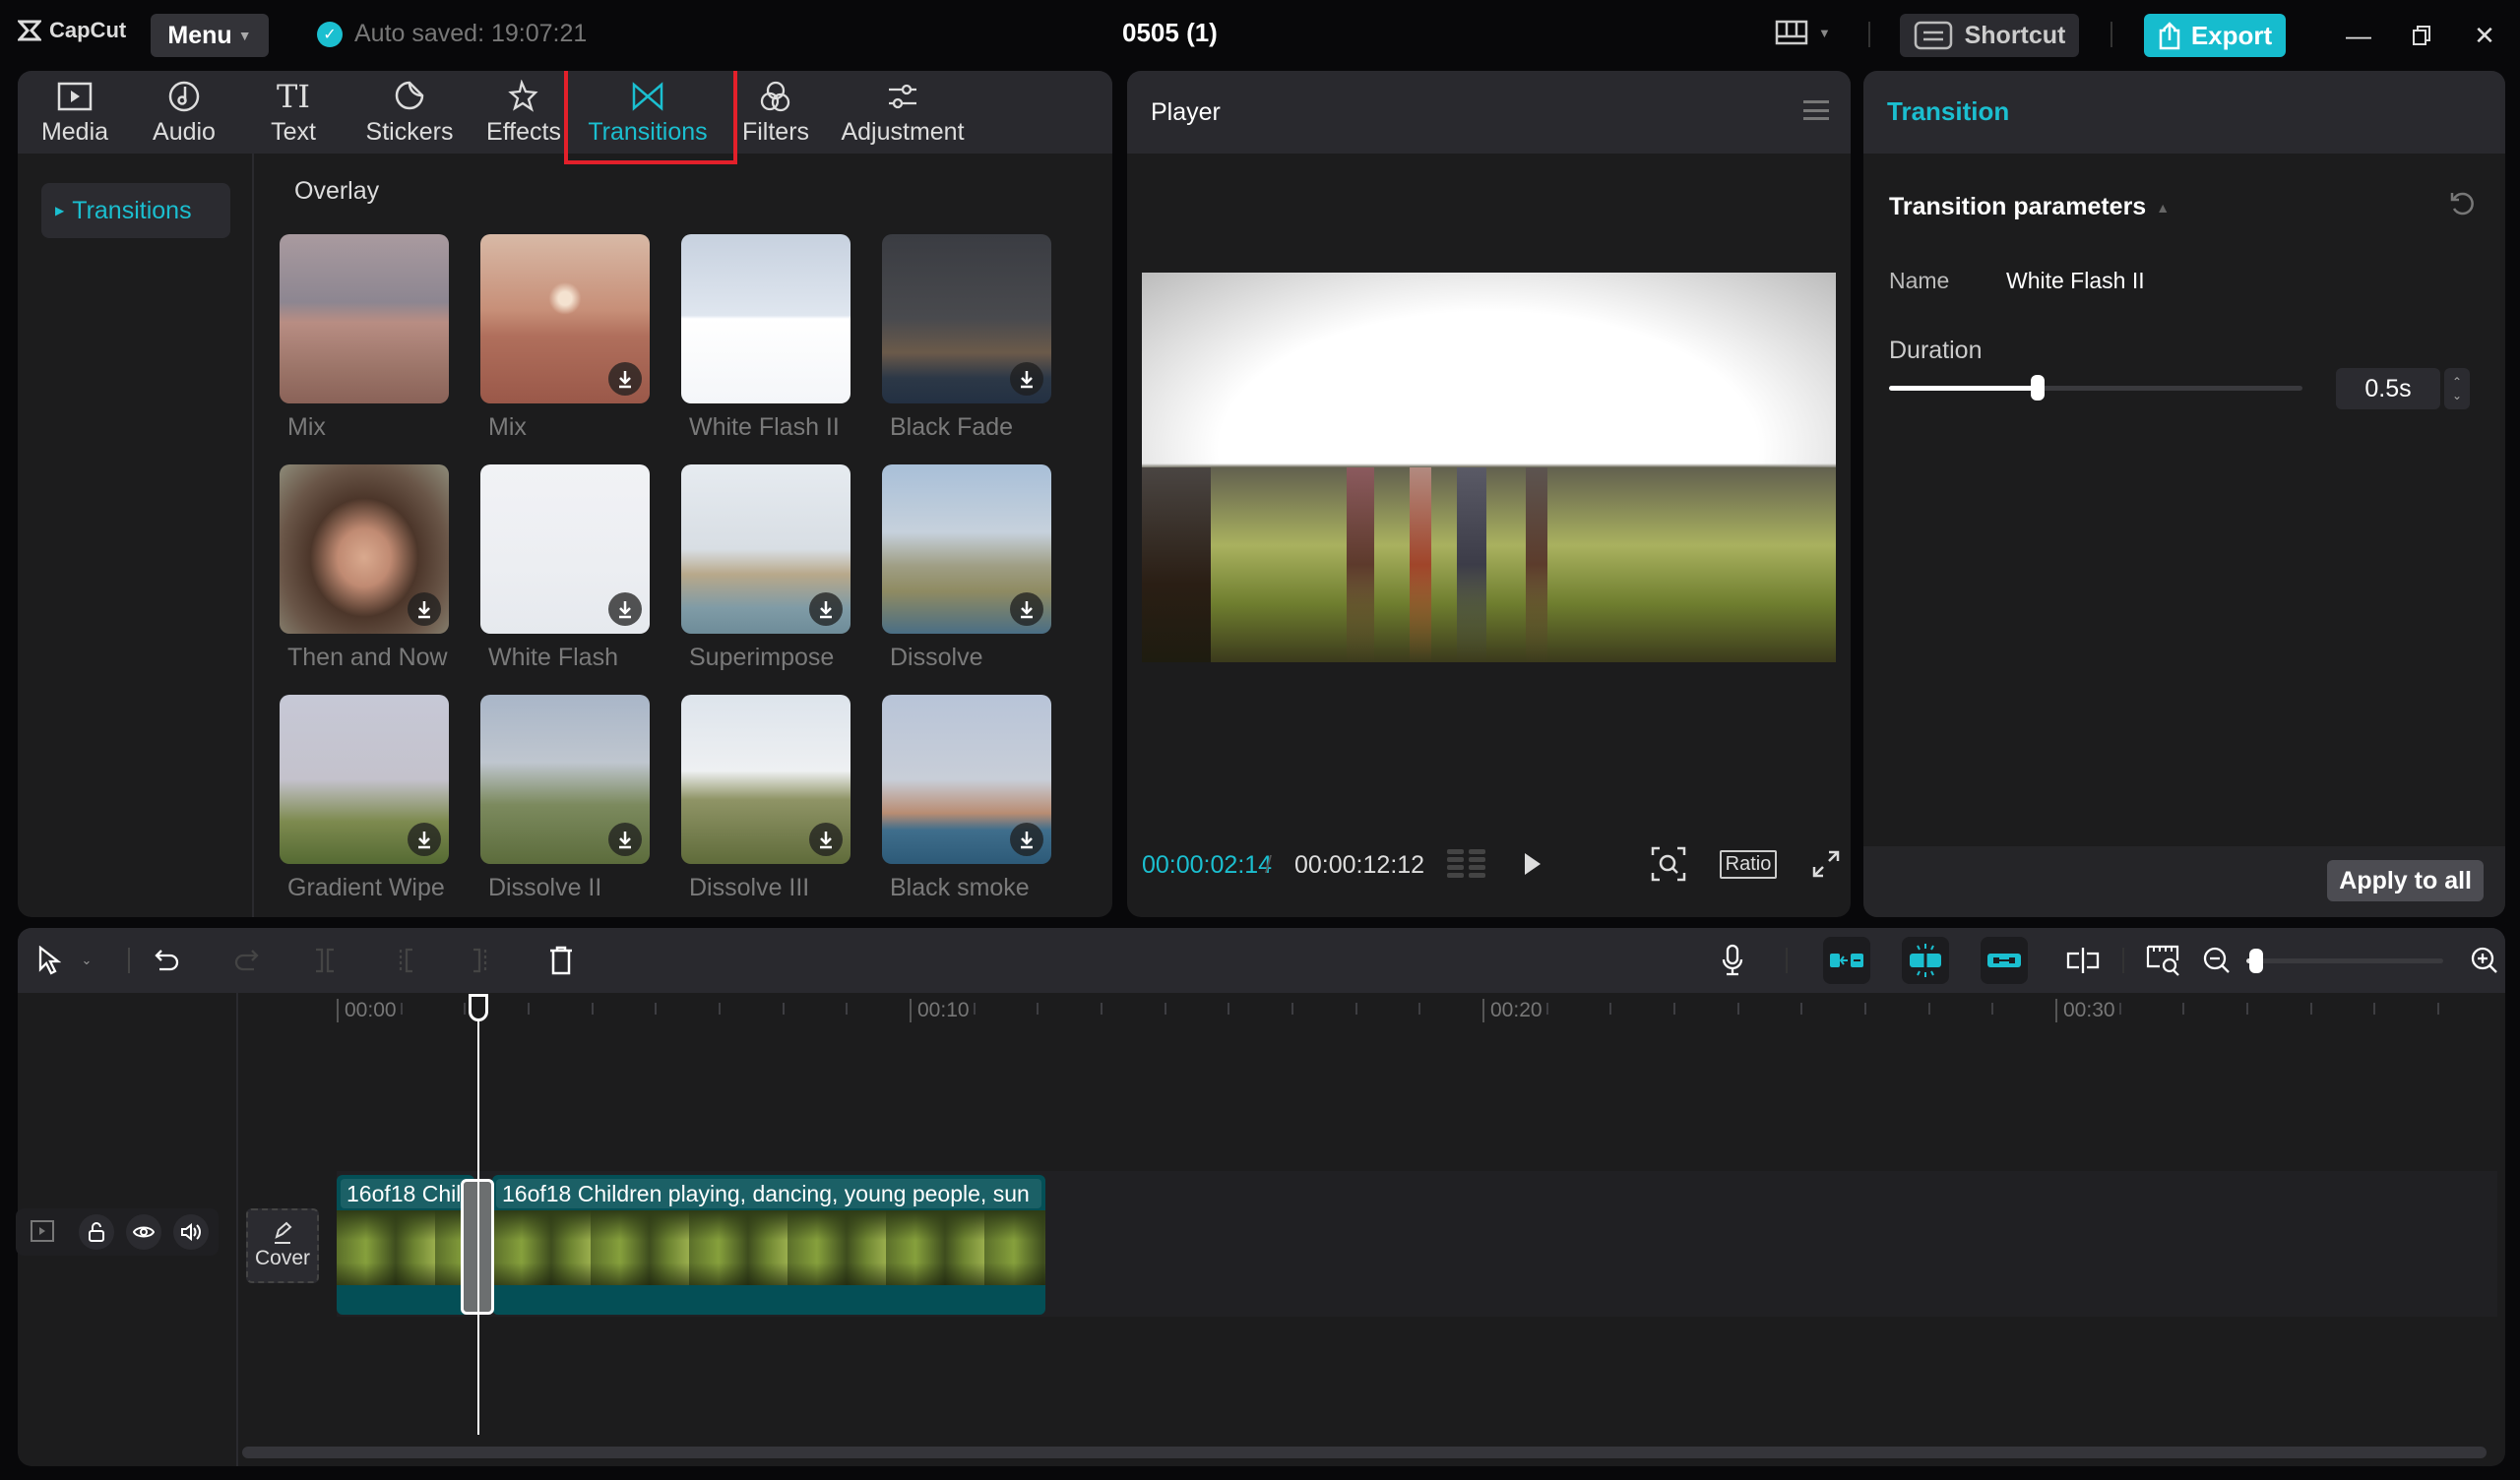 The width and height of the screenshot is (2520, 1480). What do you see at coordinates (903, 113) in the screenshot?
I see `tab-adjustment: Adjustment` at bounding box center [903, 113].